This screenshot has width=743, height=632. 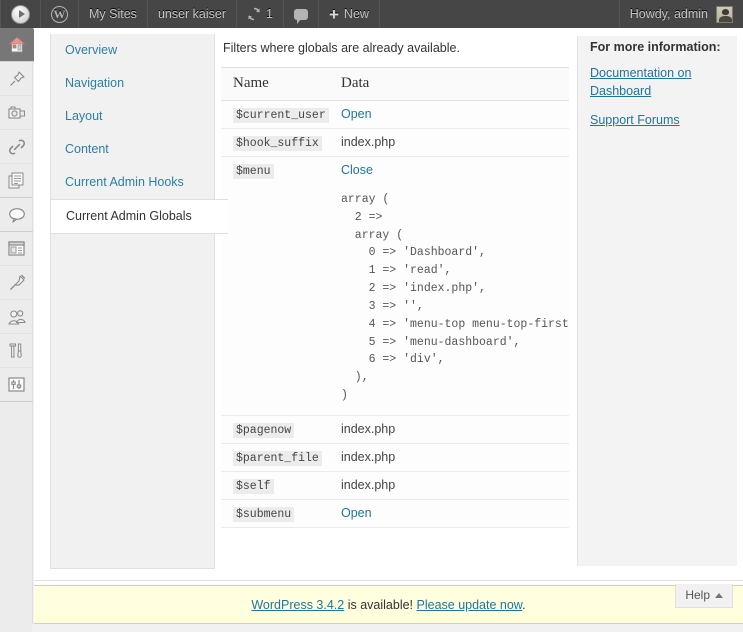 I want to click on table-row: $hook_suffix index.php, so click(x=395, y=142).